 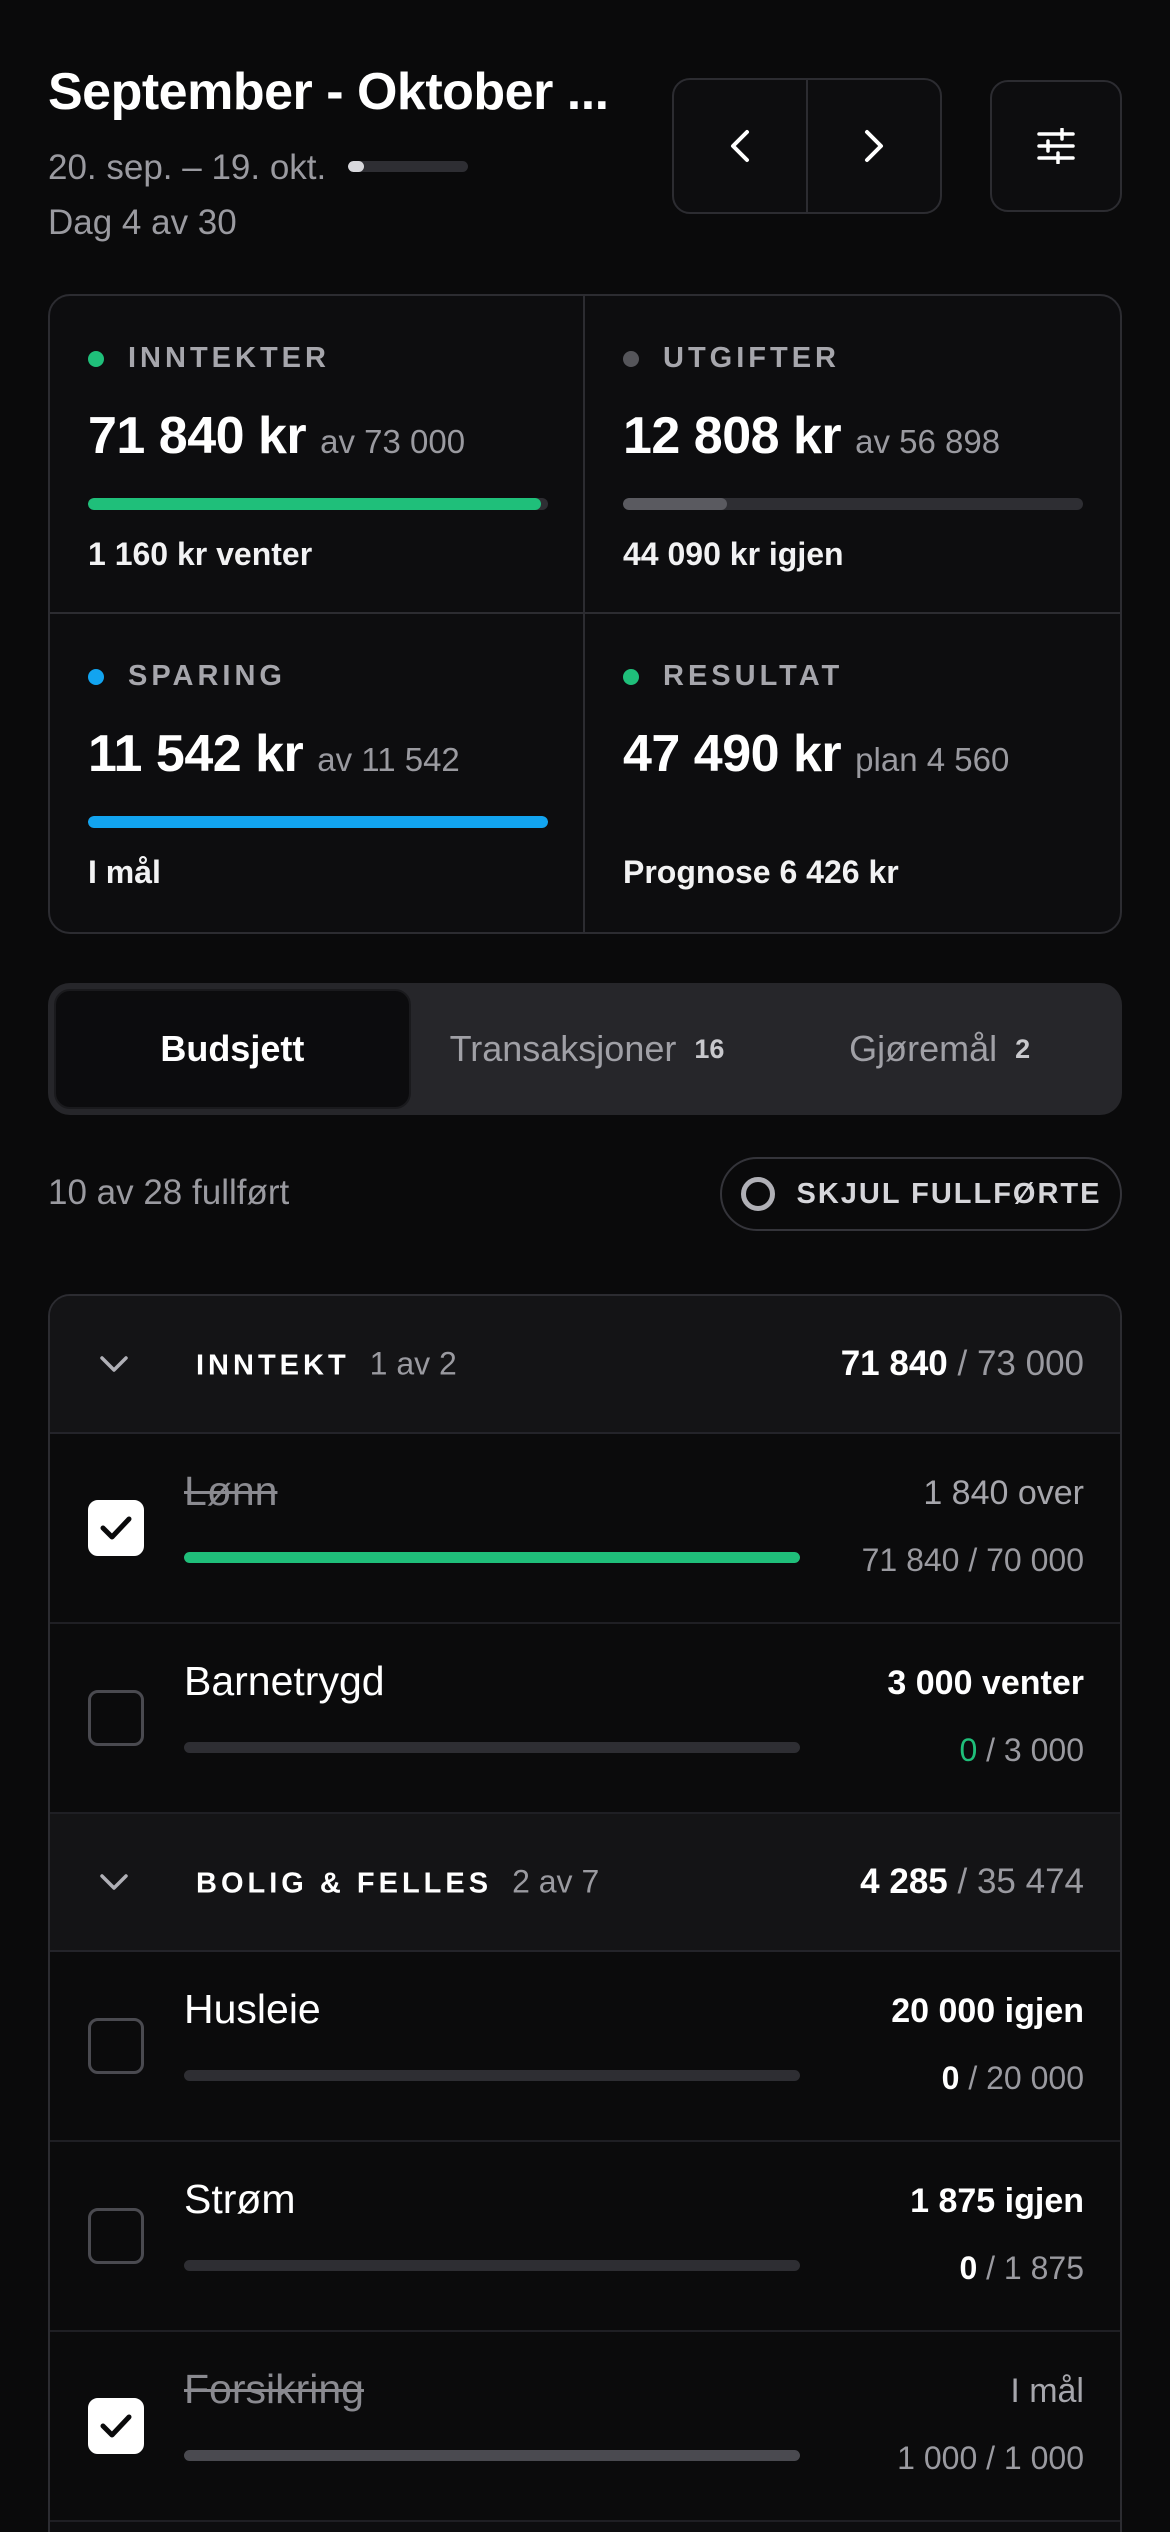 What do you see at coordinates (585, 1365) in the screenshot?
I see `group-header-income: INNTEKT 1 av 2 71 840 / 73 000` at bounding box center [585, 1365].